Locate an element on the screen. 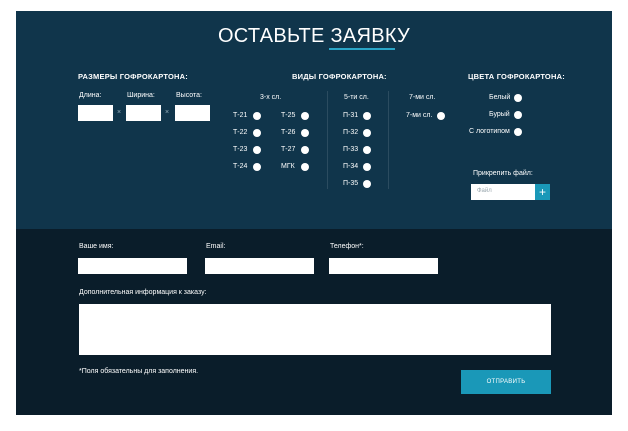 The width and height of the screenshot is (628, 431). form-title: ОСТАВЬТЕ ЗАЯВКУ is located at coordinates (314, 36).